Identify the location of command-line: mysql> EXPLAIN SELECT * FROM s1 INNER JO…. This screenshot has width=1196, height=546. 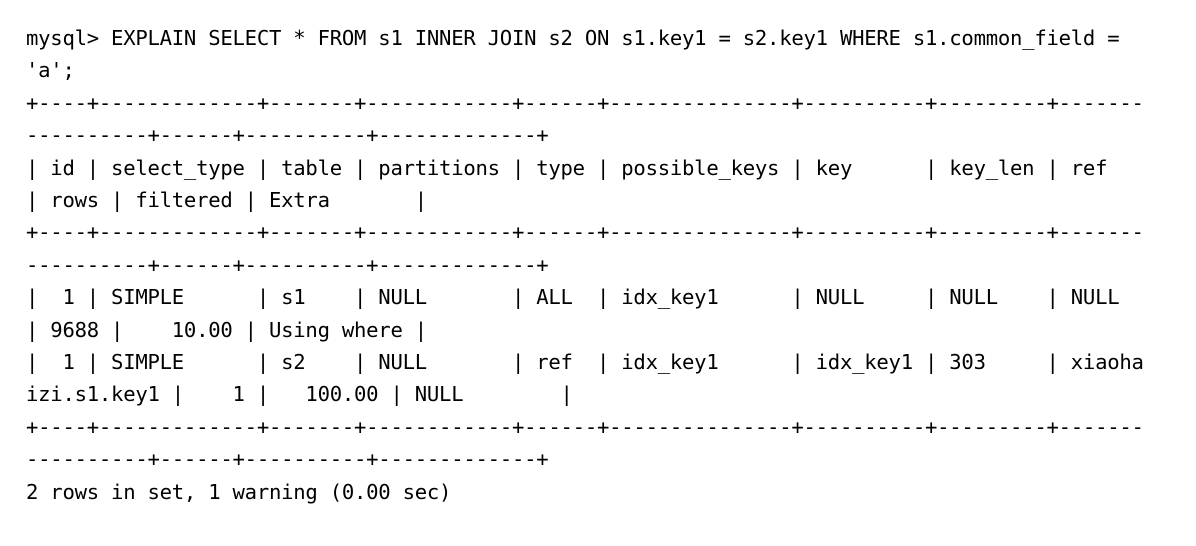
(579, 54).